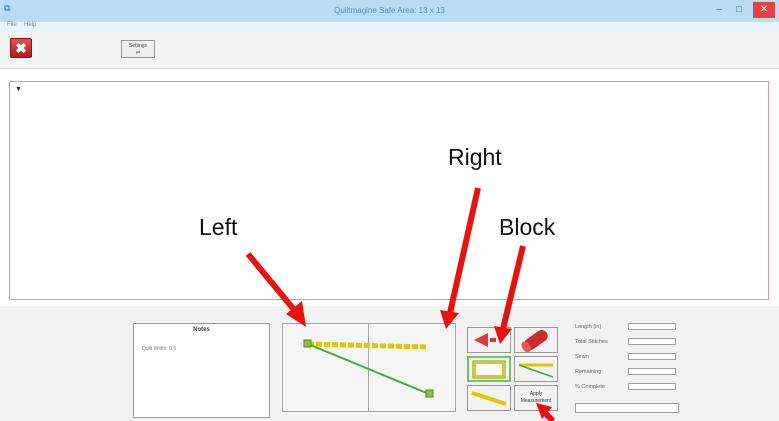 This screenshot has width=779, height=421. What do you see at coordinates (449, 319) in the screenshot?
I see `right-arrow-head` at bounding box center [449, 319].